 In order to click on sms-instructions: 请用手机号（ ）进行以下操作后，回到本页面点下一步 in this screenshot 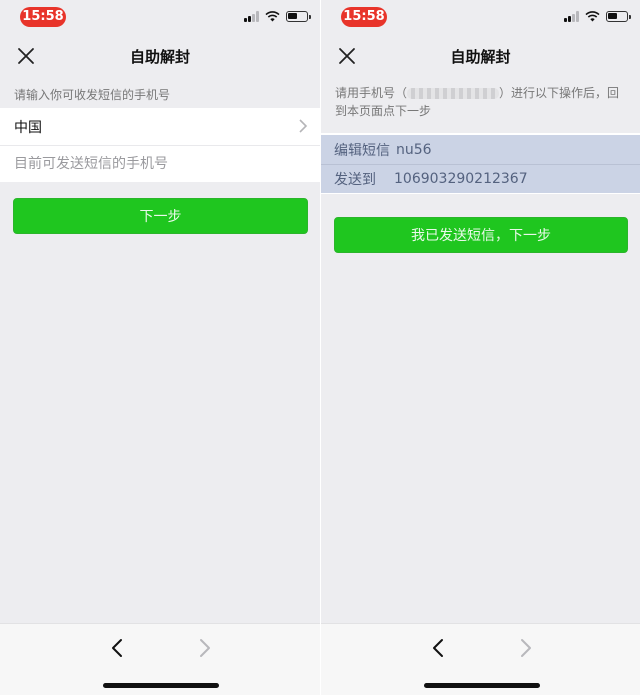, I will do `click(480, 102)`.